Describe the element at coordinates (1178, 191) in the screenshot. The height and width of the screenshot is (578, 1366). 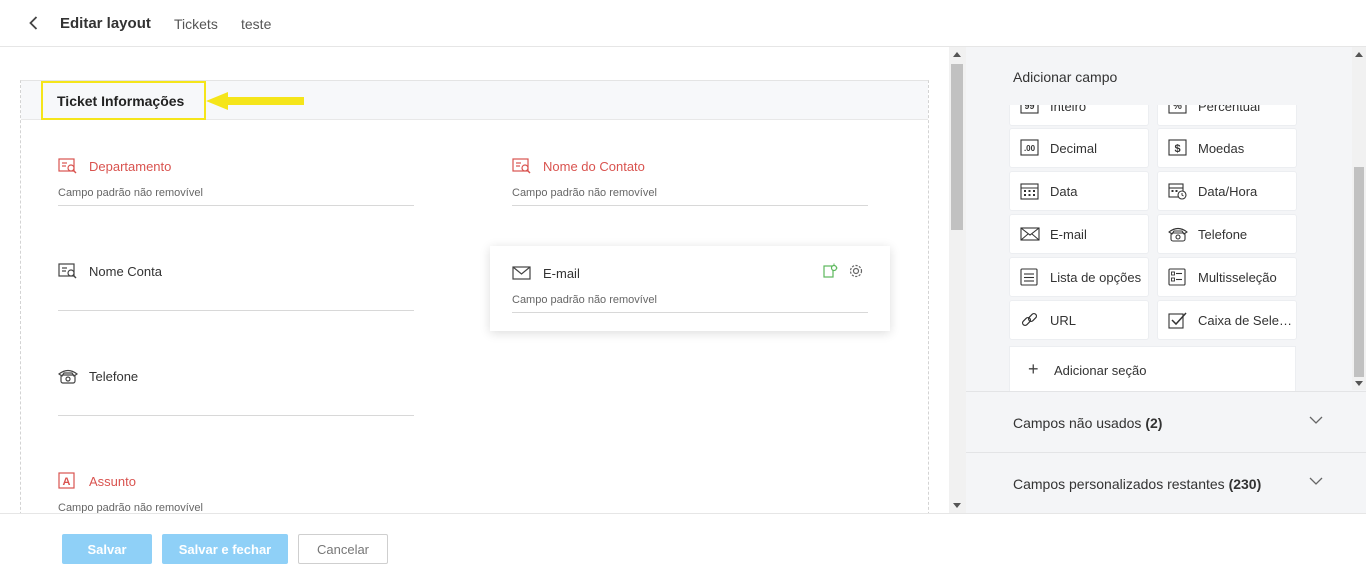
I see `calendar-clock-icon` at that location.